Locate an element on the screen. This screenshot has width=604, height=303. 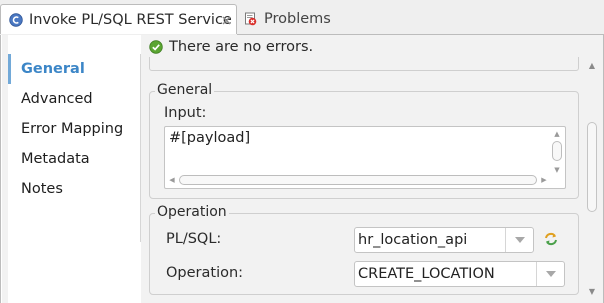
status-text: There are no errors. is located at coordinates (241, 47).